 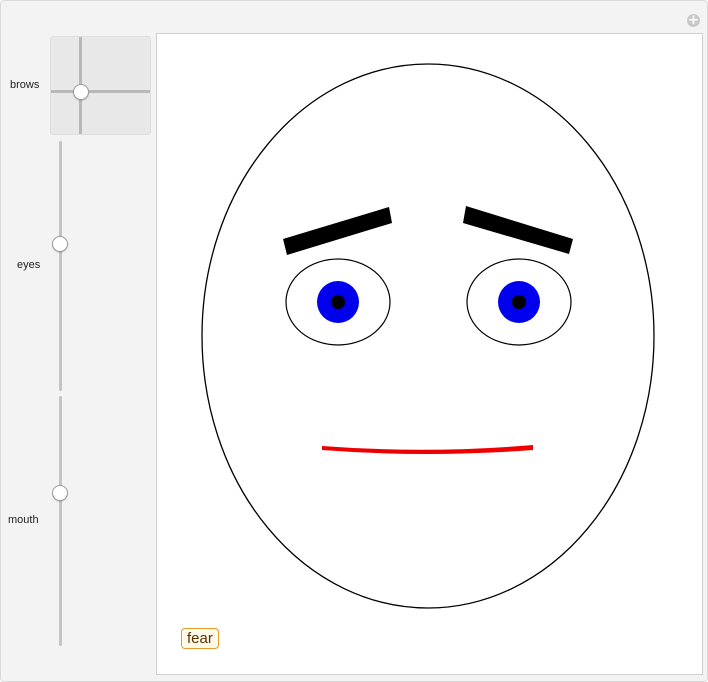 I want to click on mouth-label: mouth, so click(x=23, y=520).